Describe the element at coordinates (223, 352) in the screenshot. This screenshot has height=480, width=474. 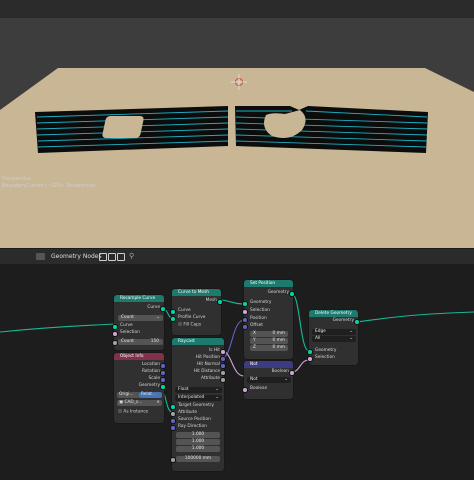
I see `is-hit-socket` at that location.